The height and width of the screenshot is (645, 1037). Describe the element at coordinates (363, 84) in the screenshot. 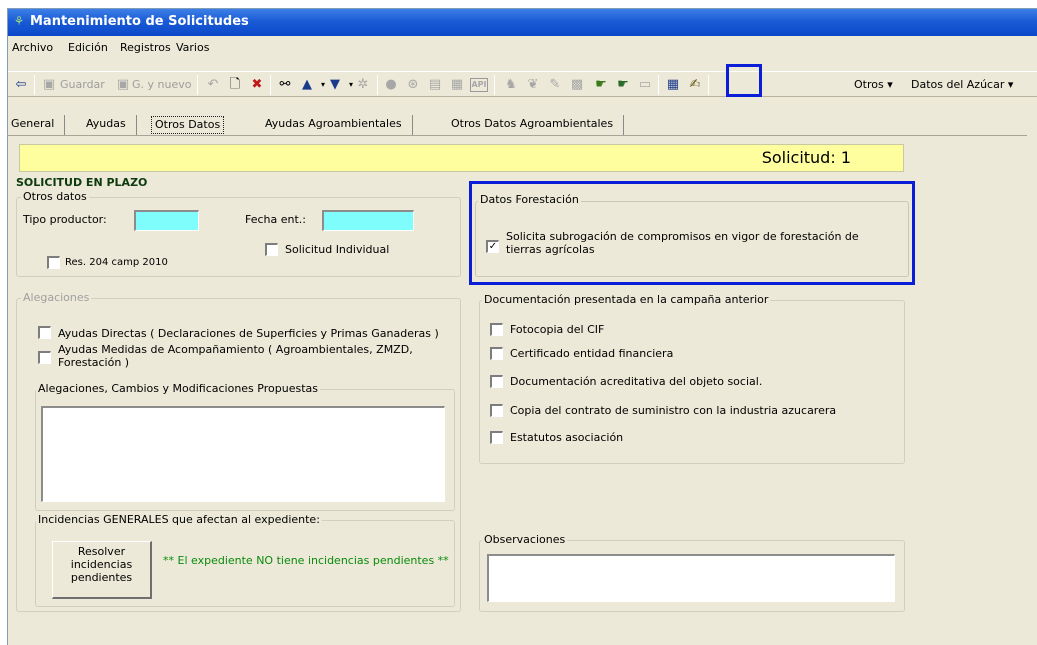

I see `tools-icon: ✲` at that location.